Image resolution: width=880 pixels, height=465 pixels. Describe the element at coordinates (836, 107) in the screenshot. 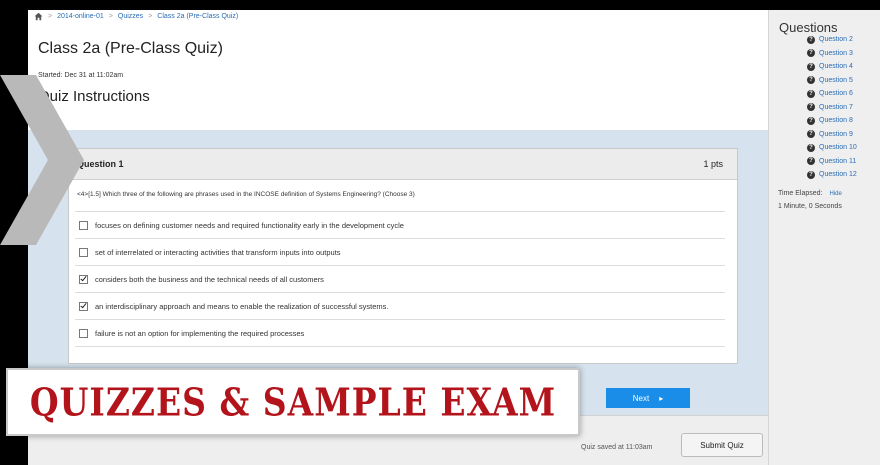

I see `question-nav-label: Question 7` at that location.